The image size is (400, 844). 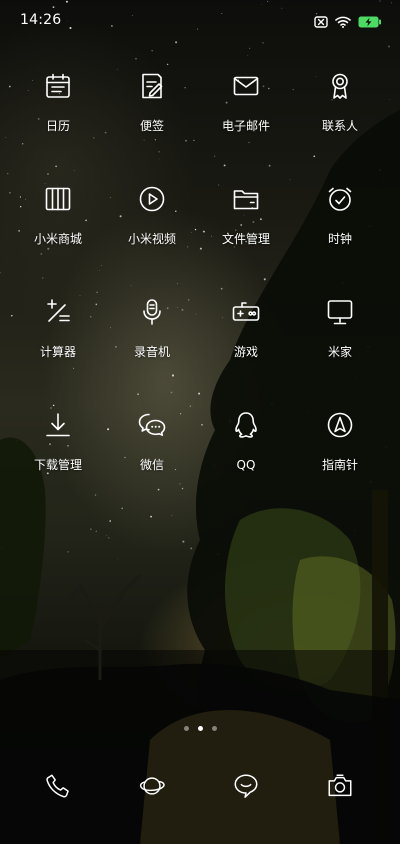 What do you see at coordinates (57, 352) in the screenshot?
I see `app-label: 计算器` at bounding box center [57, 352].